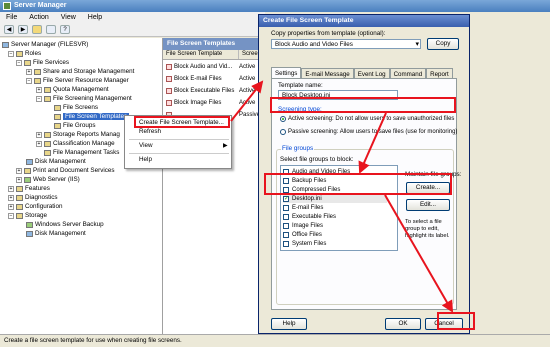  I want to click on arrow-to-desktop-ini, so click(372, 143).